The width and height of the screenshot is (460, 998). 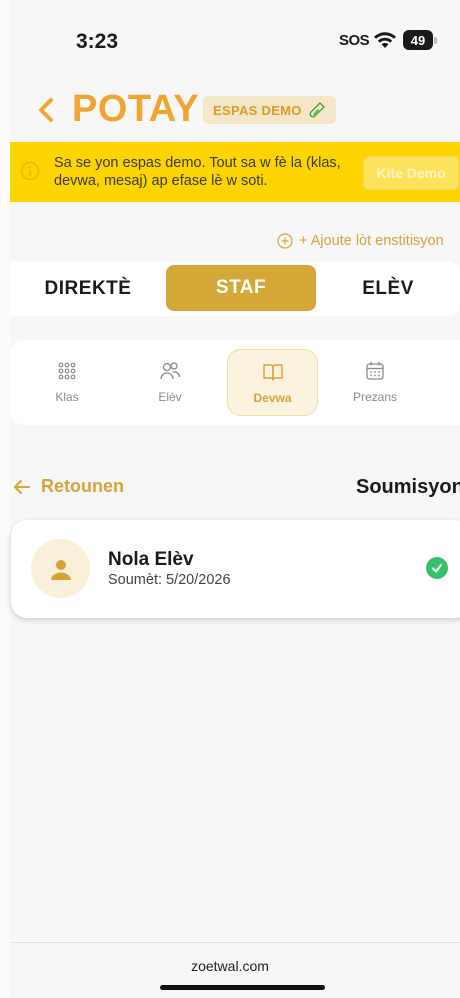 I want to click on calendar-icon, so click(x=375, y=371).